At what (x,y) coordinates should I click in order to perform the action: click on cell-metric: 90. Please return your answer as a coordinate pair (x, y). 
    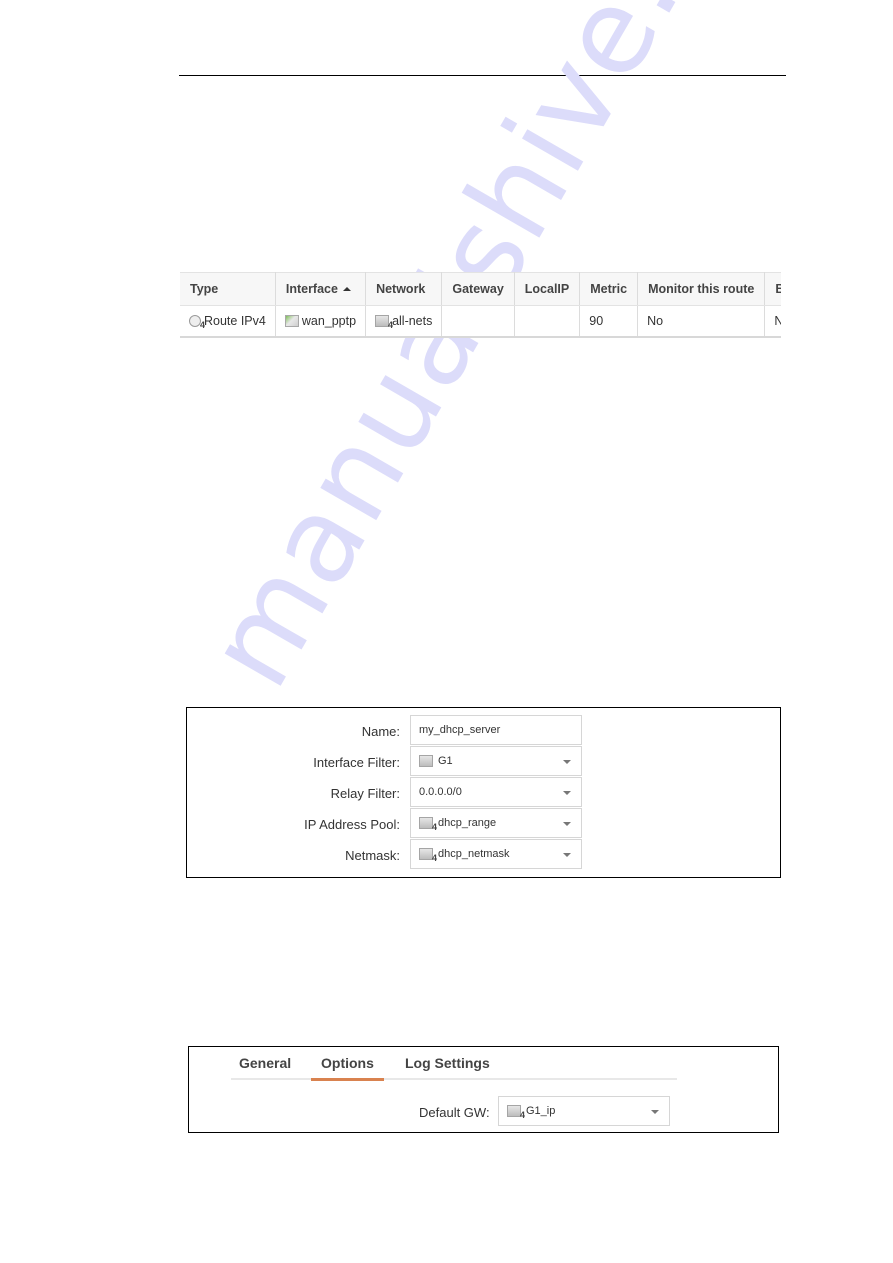
    Looking at the image, I should click on (609, 321).